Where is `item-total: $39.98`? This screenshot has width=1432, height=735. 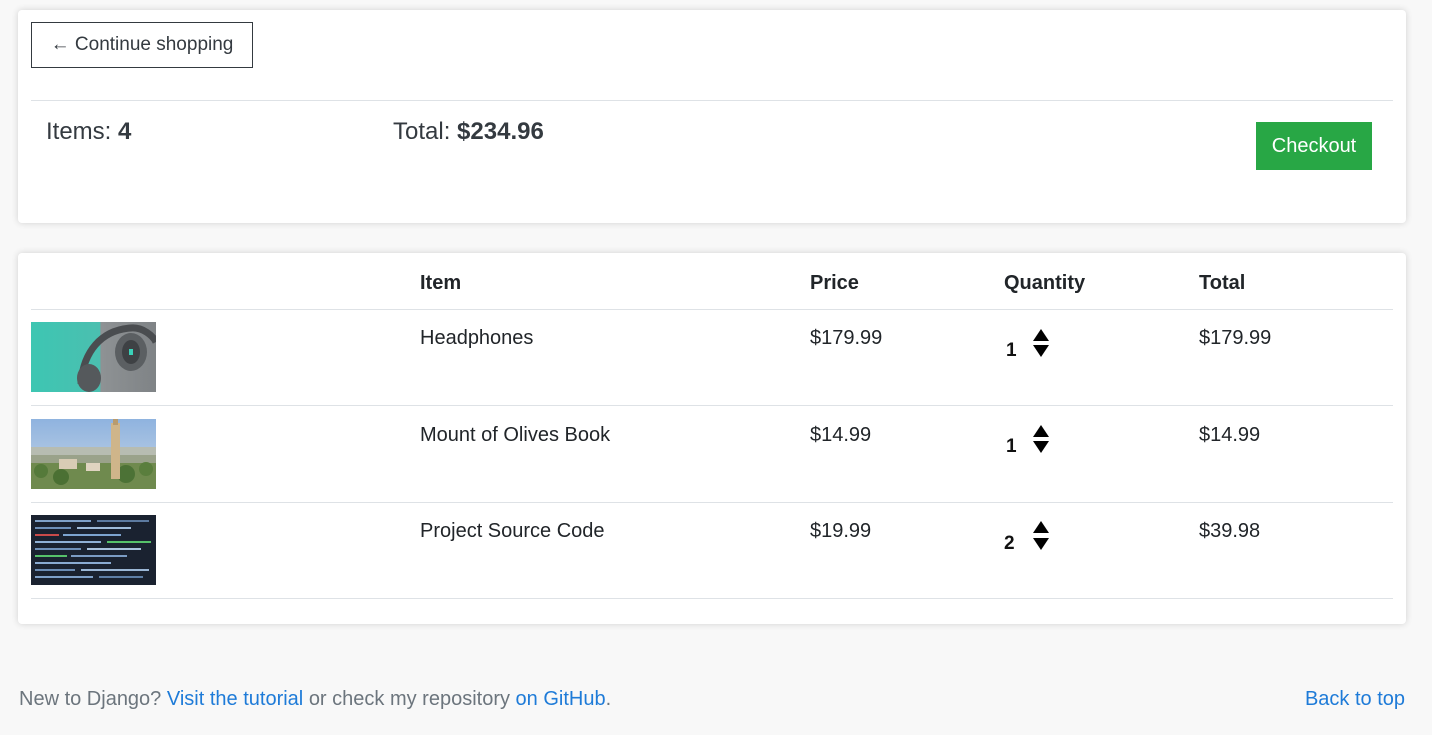
item-total: $39.98 is located at coordinates (1230, 531).